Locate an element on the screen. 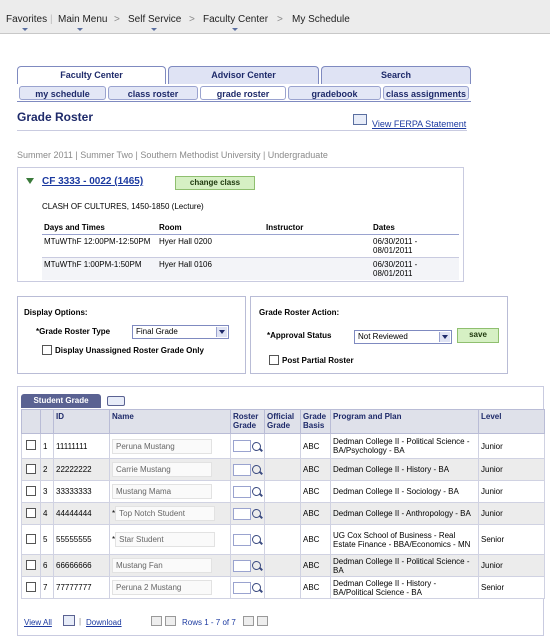 The image size is (550, 642). row-number: 3 is located at coordinates (47, 491).